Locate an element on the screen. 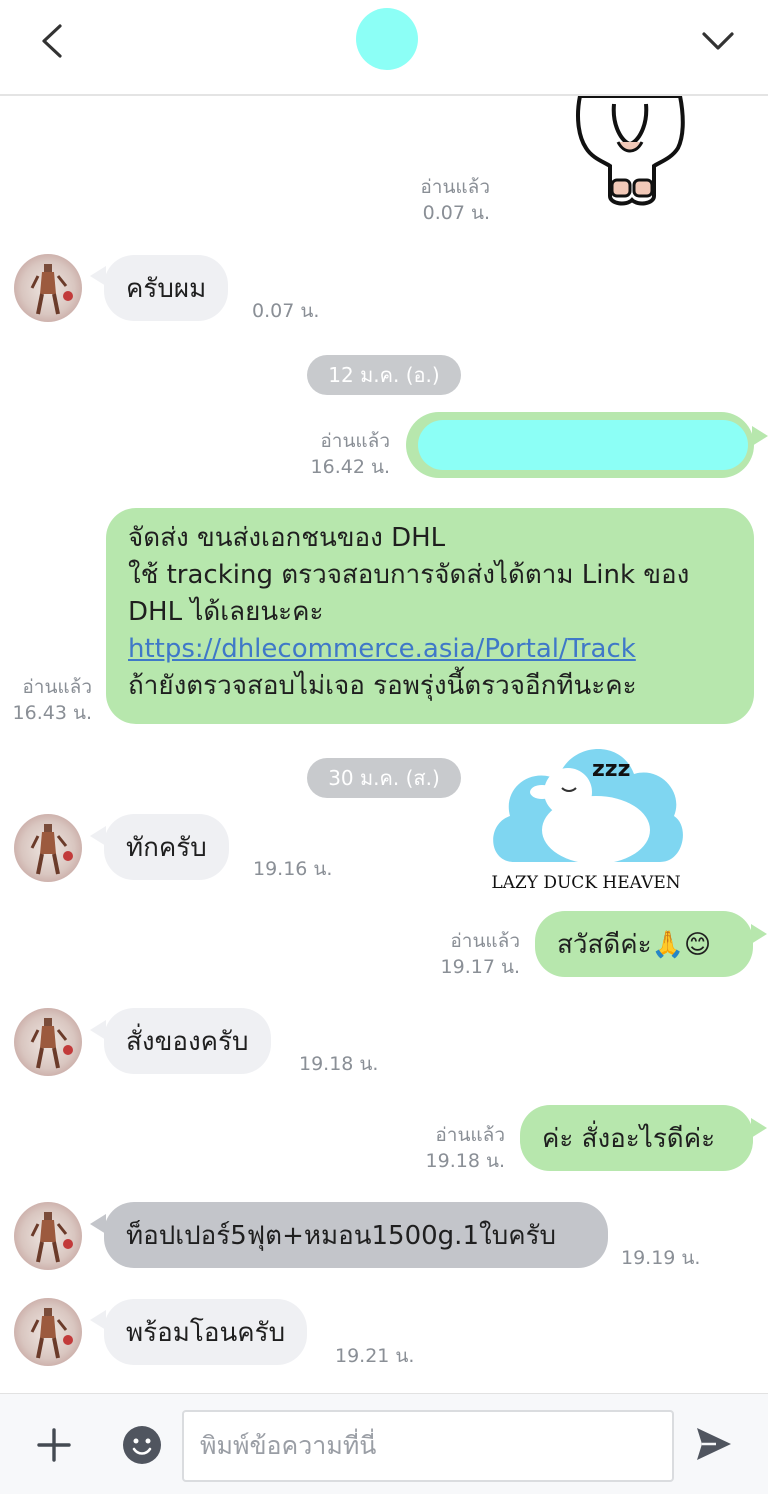  message-bubble-outgoing: ค่ะ สั่งอะไรดีค่ะ is located at coordinates (636, 1138).